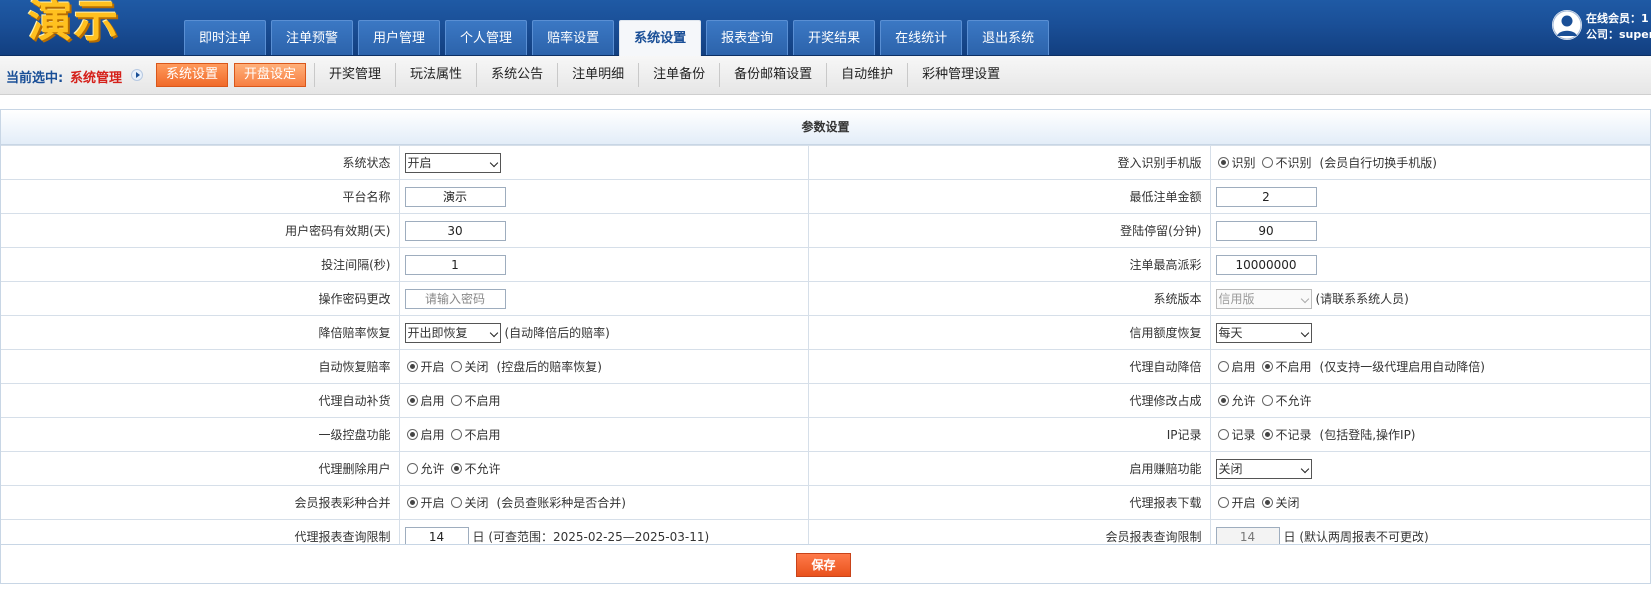 Image resolution: width=1651 pixels, height=615 pixels. Describe the element at coordinates (1429, 332) in the screenshot. I see `field-value-cell: 每天` at that location.